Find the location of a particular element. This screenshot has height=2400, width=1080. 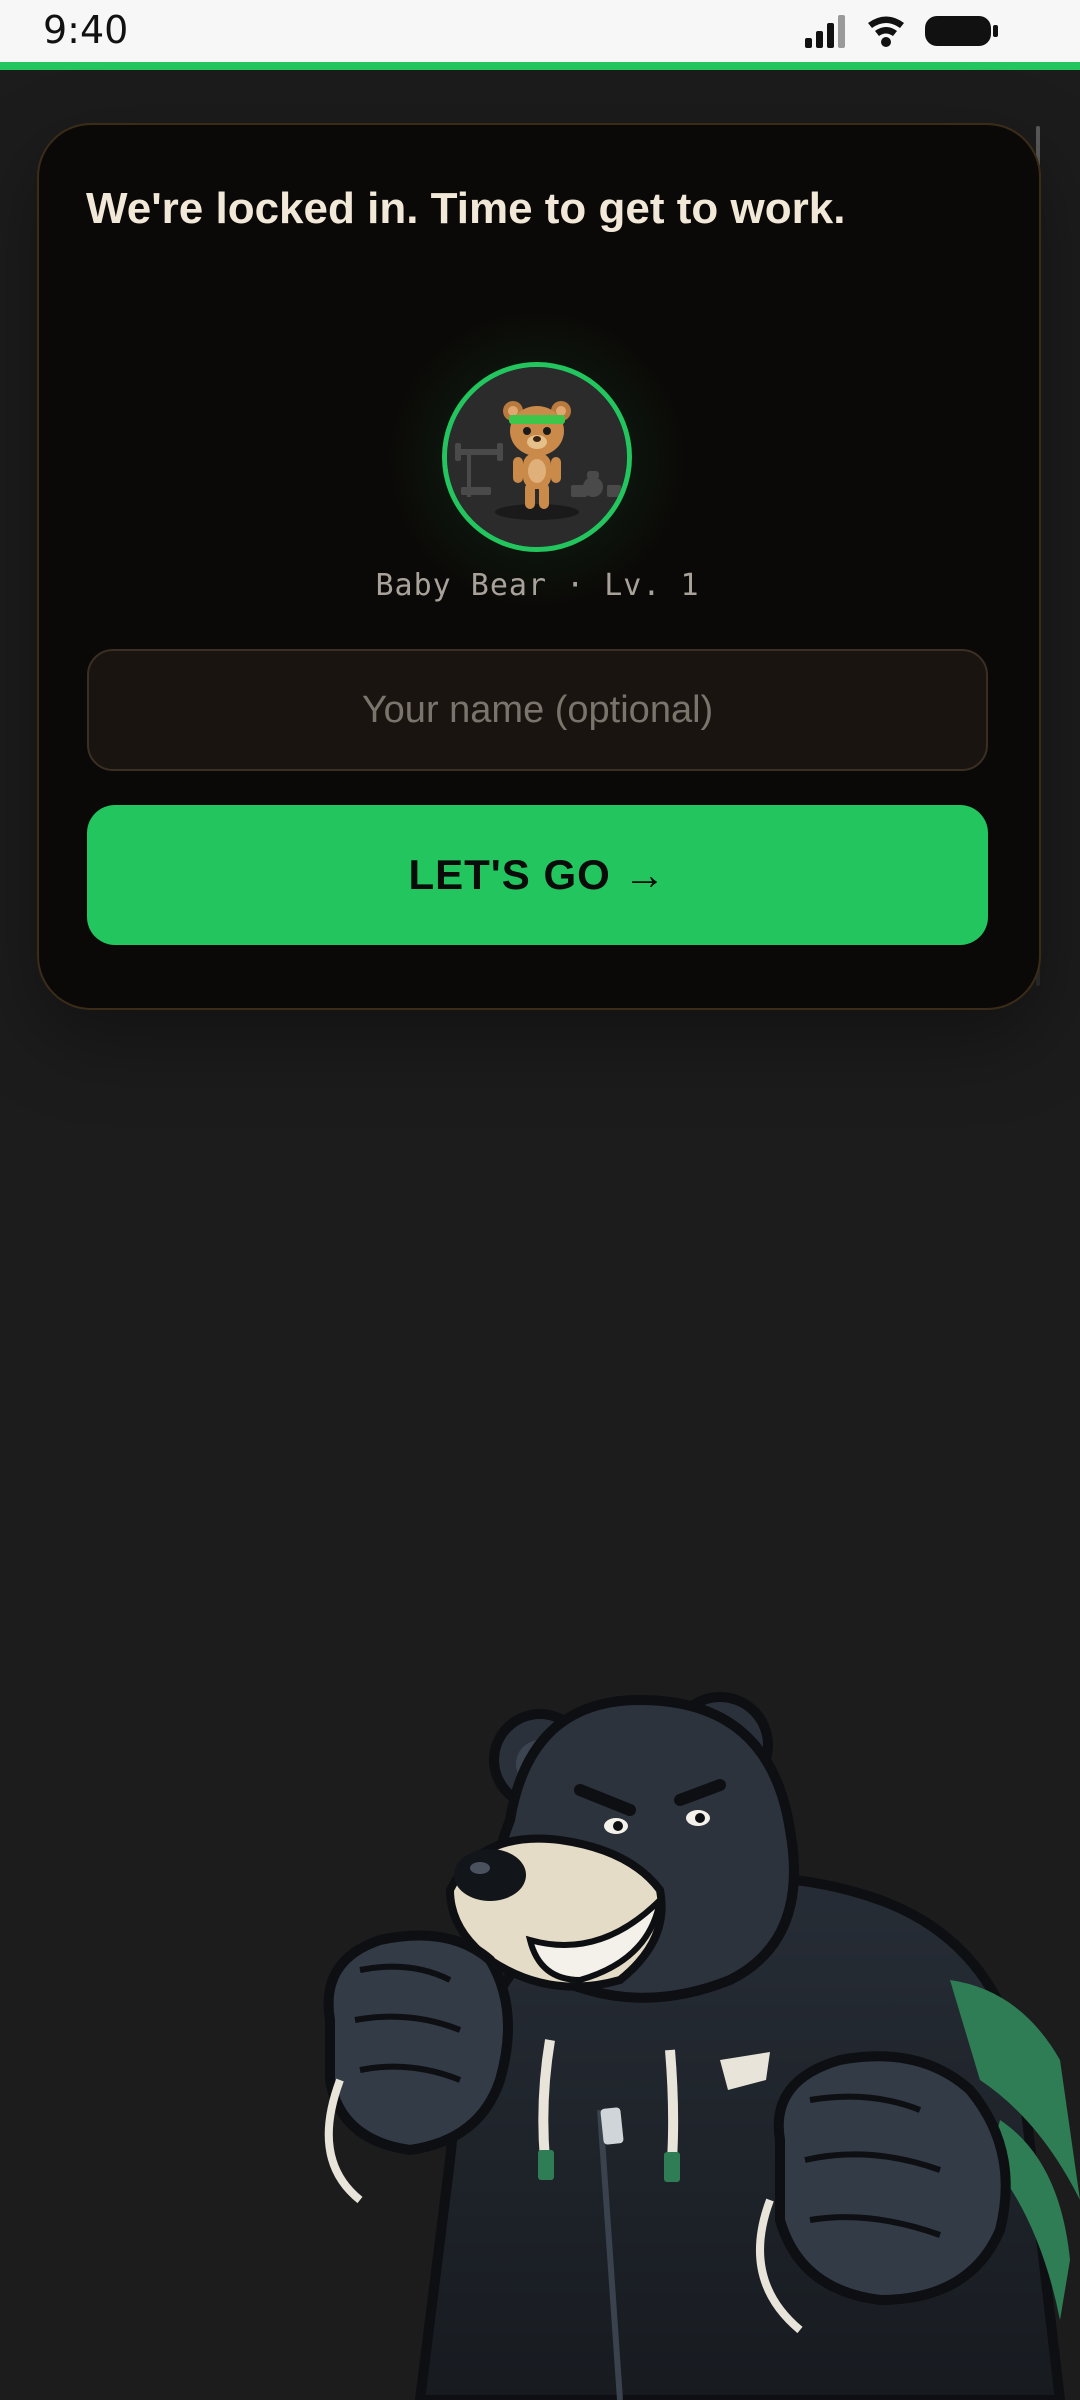

status-icons is located at coordinates (901, 31).